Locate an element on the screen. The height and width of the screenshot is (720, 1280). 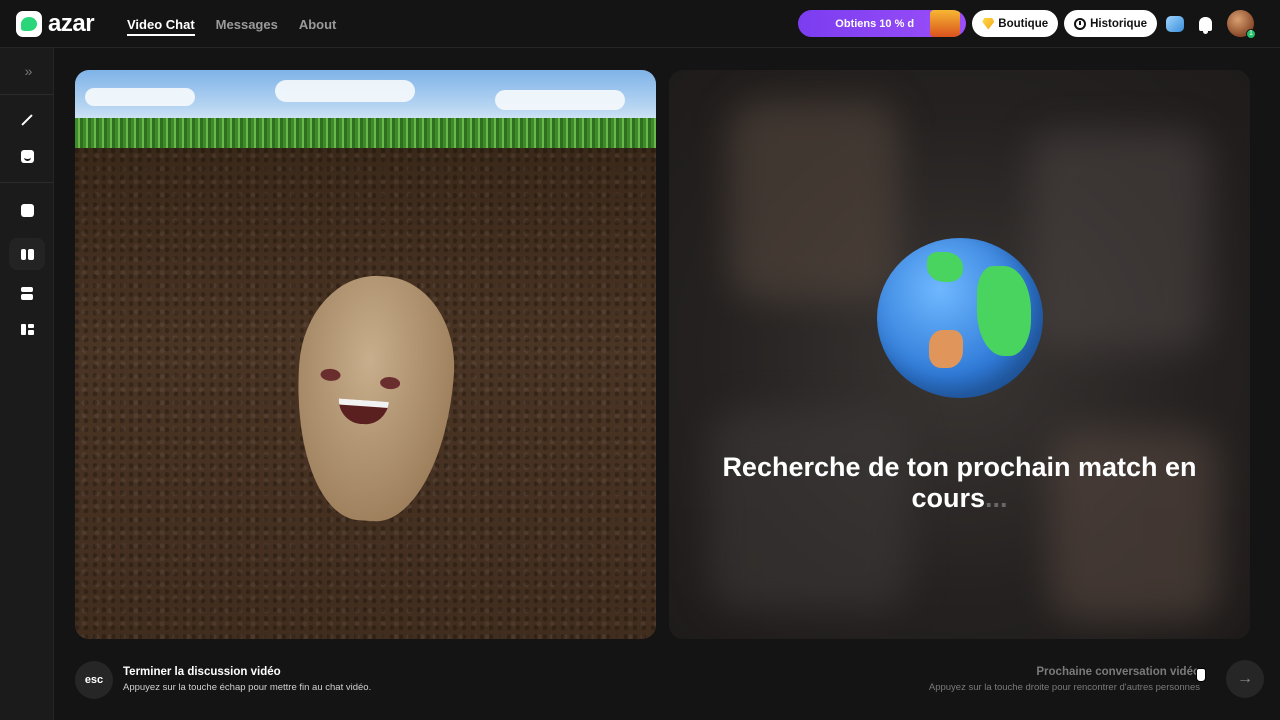
dice-icon is located at coordinates (27, 210).